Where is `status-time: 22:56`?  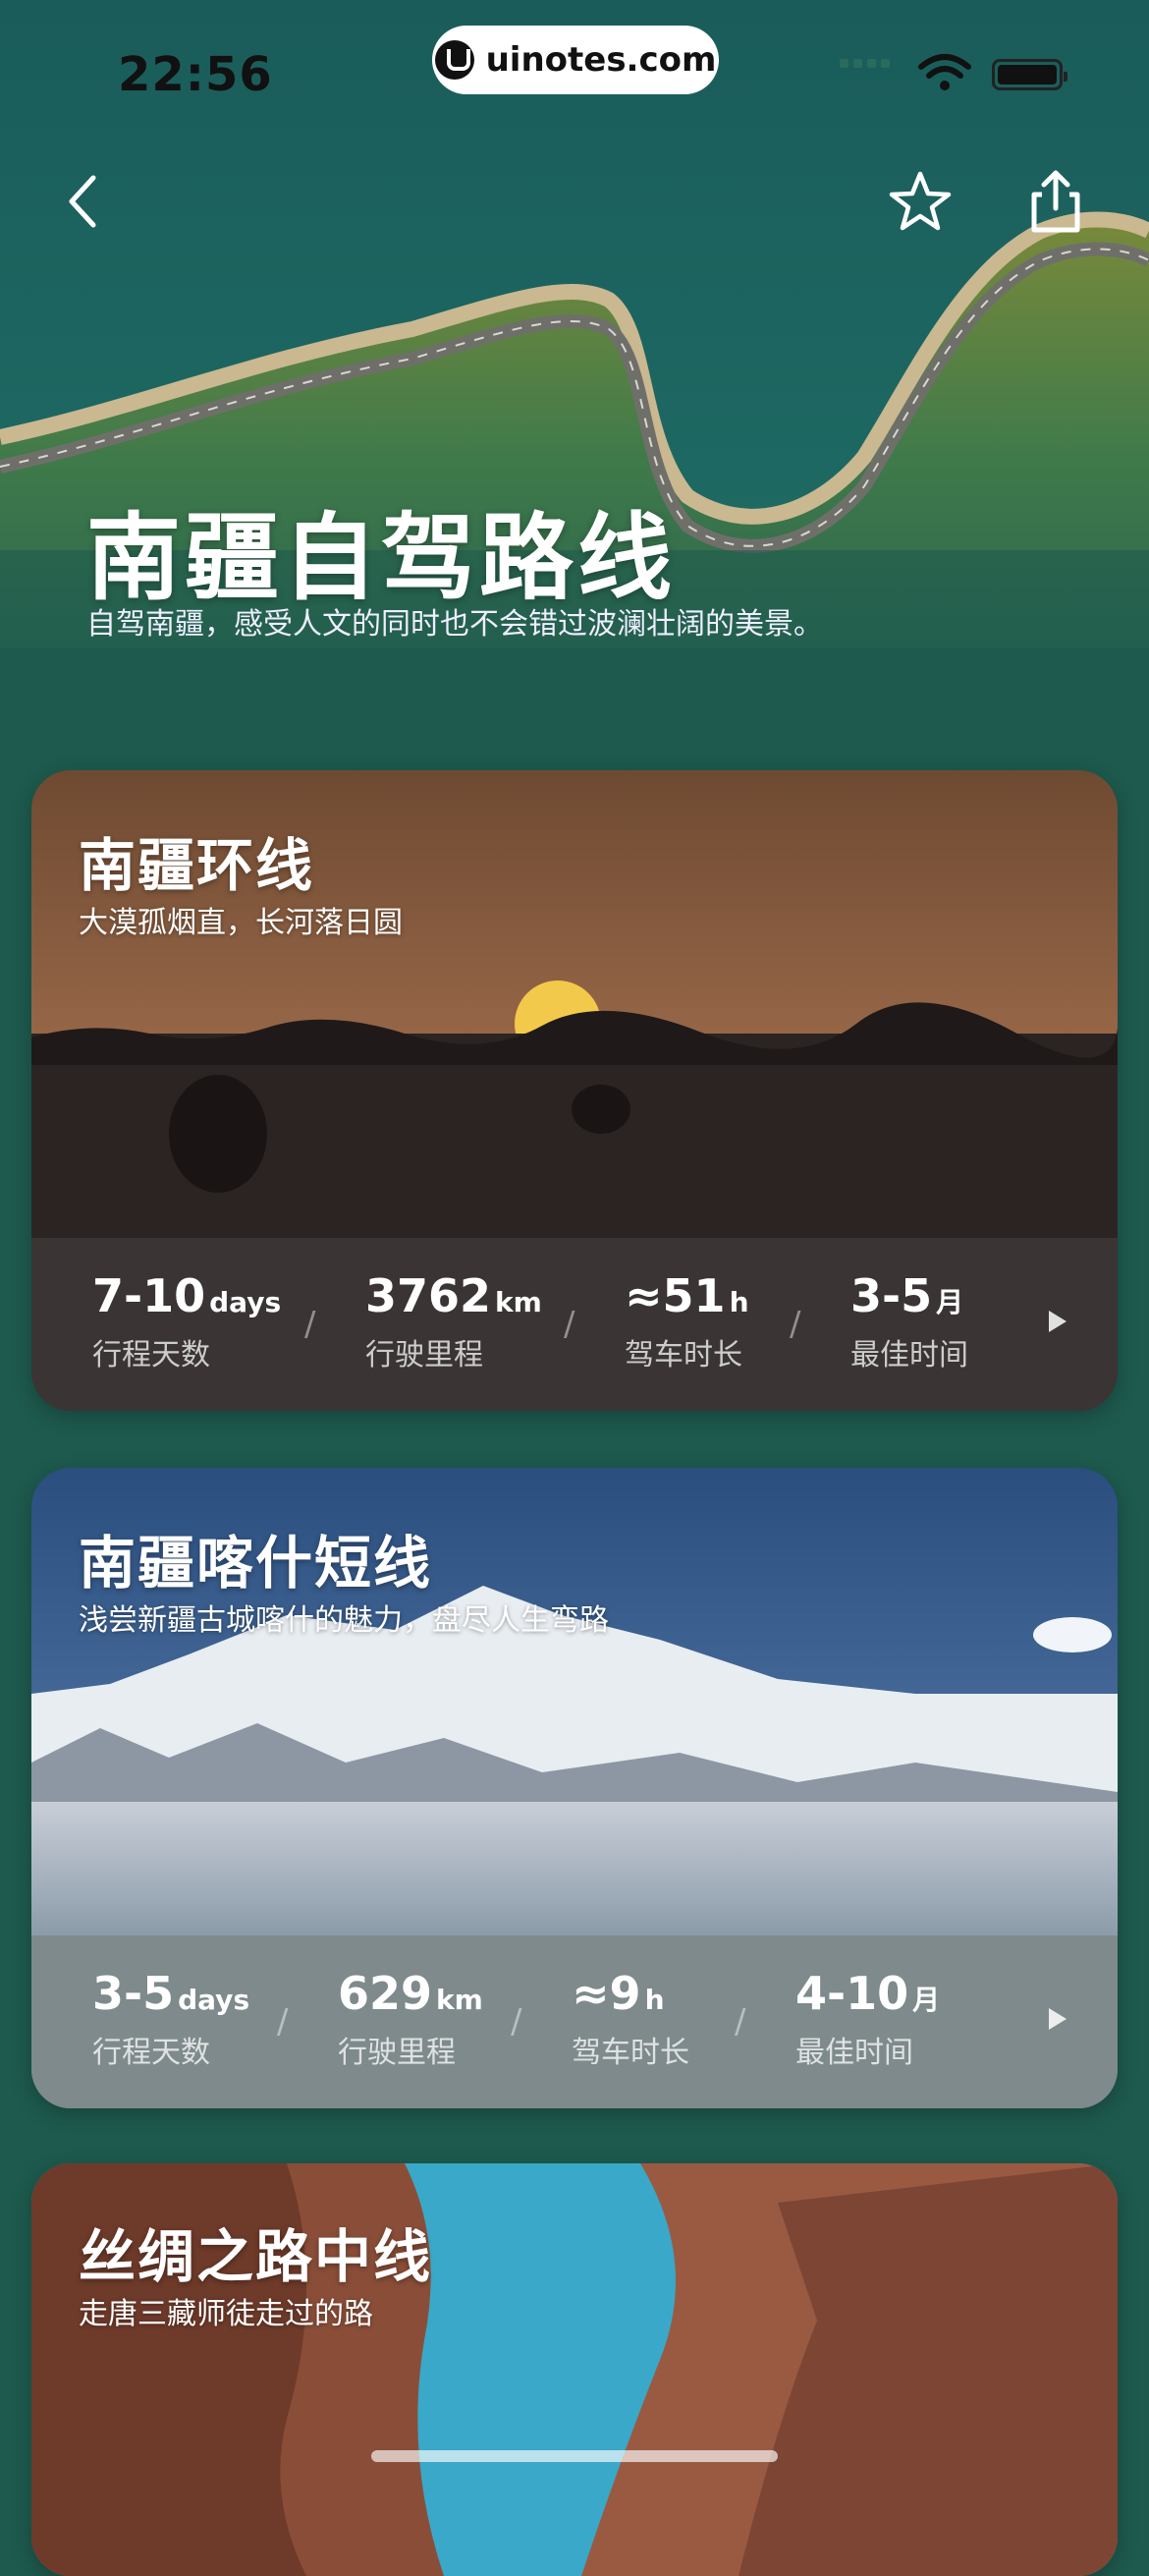
status-time: 22:56 is located at coordinates (195, 74).